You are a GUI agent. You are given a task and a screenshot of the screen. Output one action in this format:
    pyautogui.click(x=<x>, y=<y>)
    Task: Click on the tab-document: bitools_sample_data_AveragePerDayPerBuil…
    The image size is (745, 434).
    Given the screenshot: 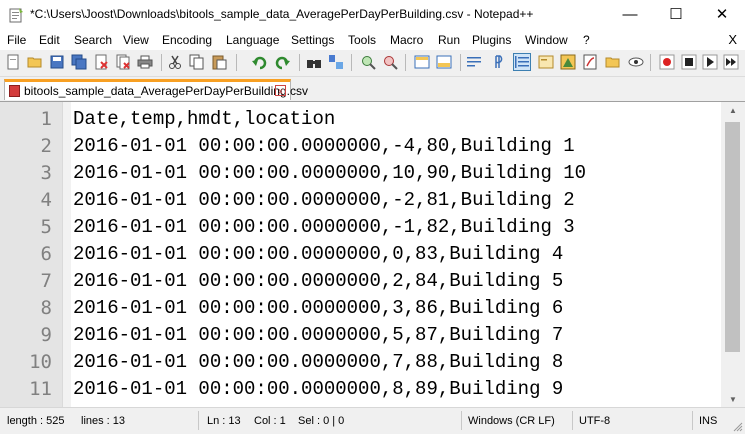 What is the action you would take?
    pyautogui.click(x=156, y=89)
    